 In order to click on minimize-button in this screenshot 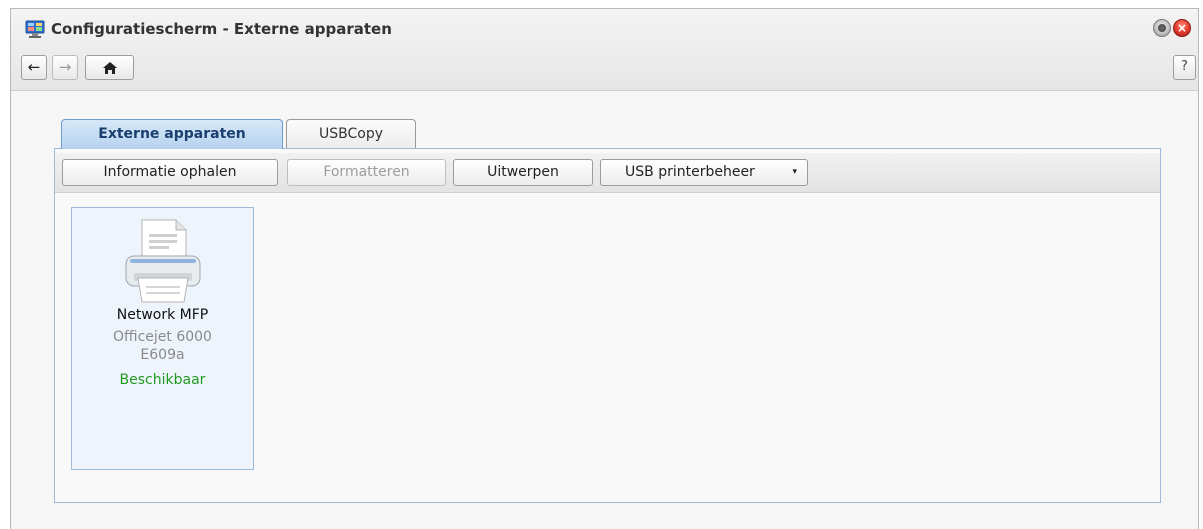, I will do `click(1162, 28)`.